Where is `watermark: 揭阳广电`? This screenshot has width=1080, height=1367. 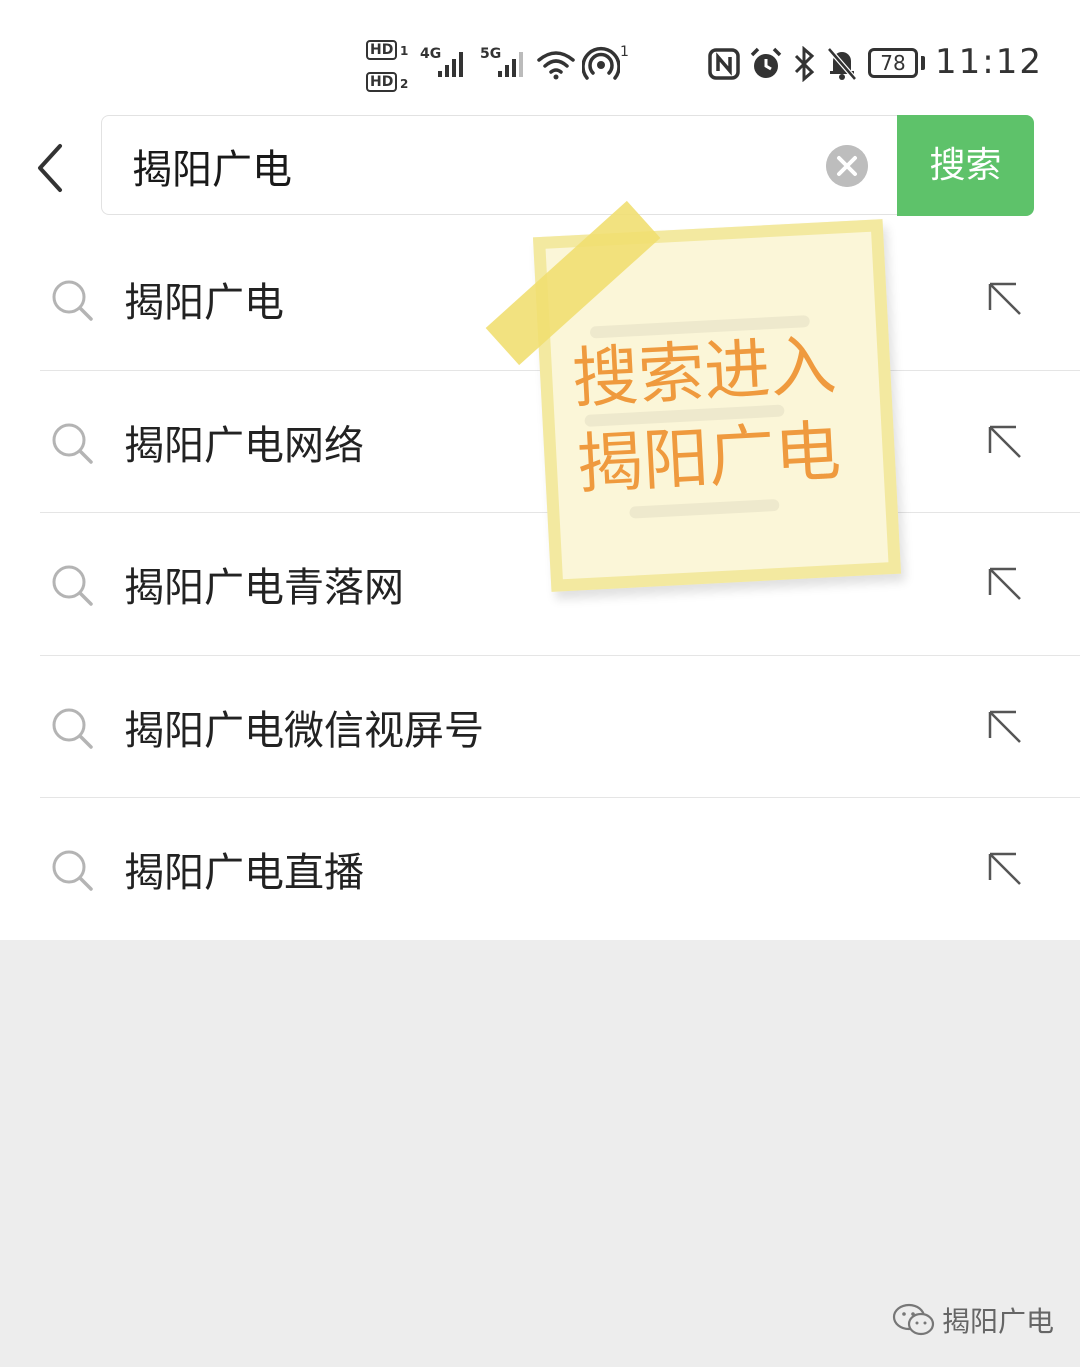
watermark: 揭阳广电 is located at coordinates (973, 1320).